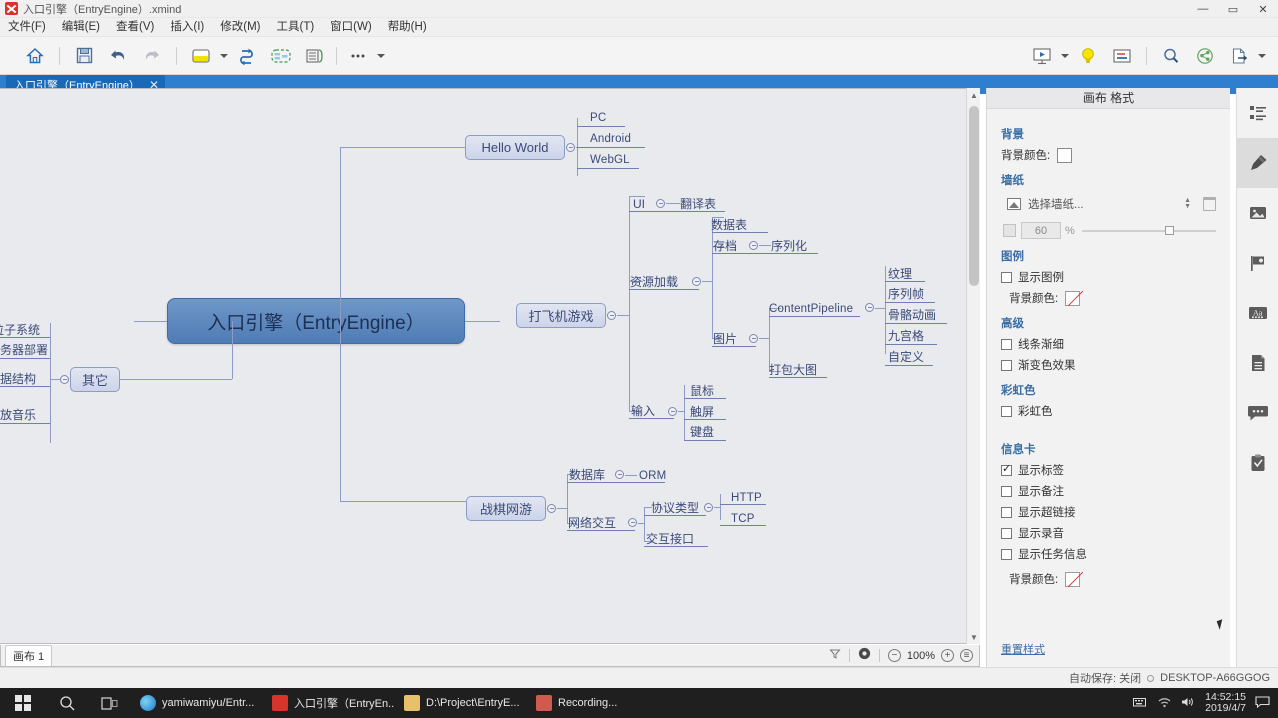 This screenshot has width=1278, height=718. I want to click on summary-icon, so click(315, 56).